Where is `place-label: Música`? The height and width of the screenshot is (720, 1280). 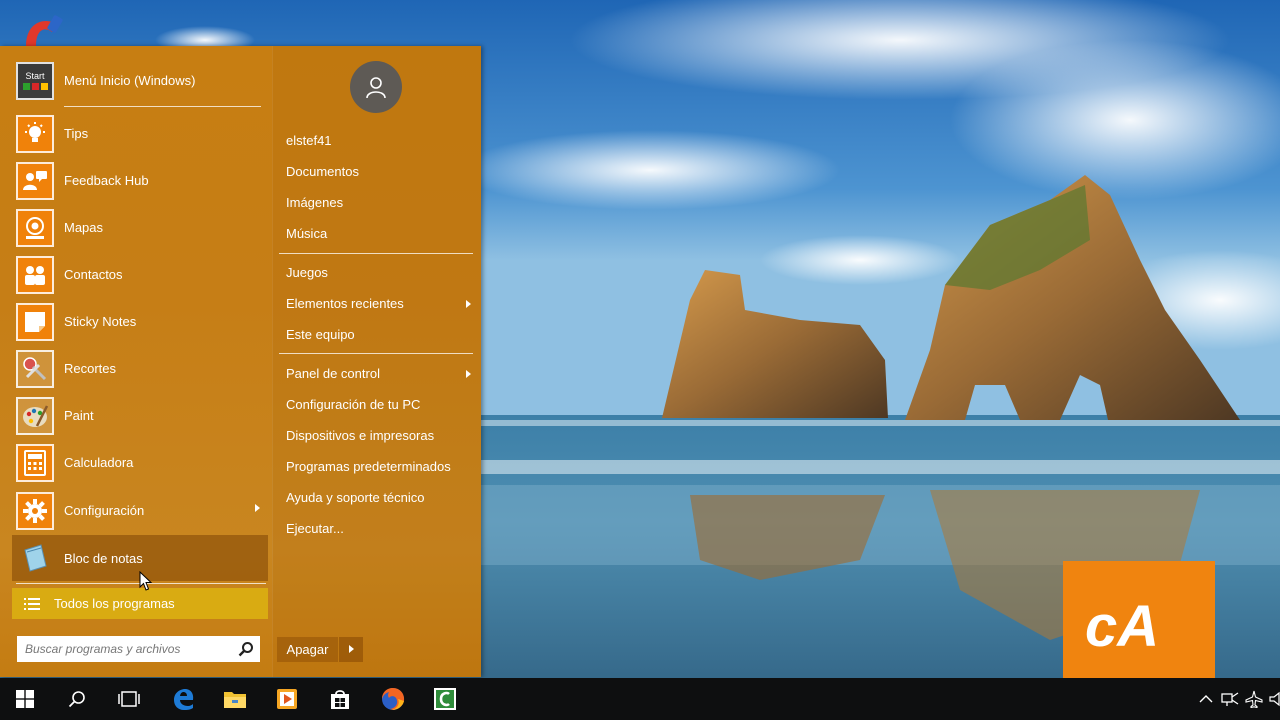 place-label: Música is located at coordinates (307, 233).